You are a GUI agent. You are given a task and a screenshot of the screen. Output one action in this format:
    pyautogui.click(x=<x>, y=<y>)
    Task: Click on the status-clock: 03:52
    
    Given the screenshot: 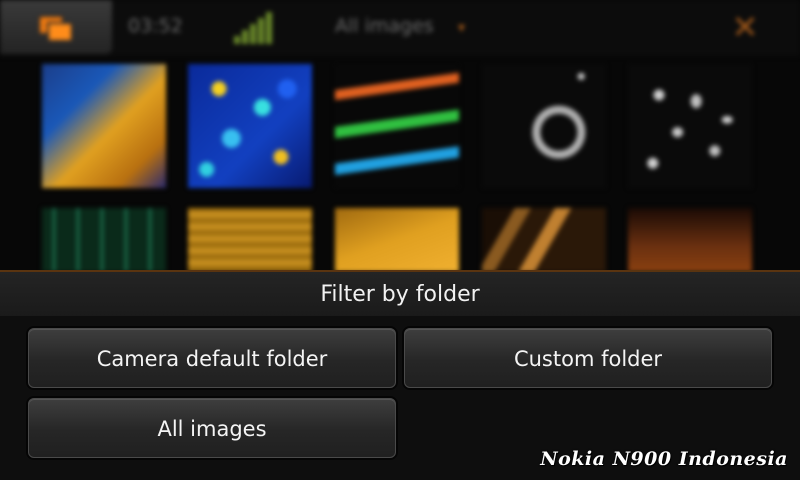 What is the action you would take?
    pyautogui.click(x=155, y=26)
    